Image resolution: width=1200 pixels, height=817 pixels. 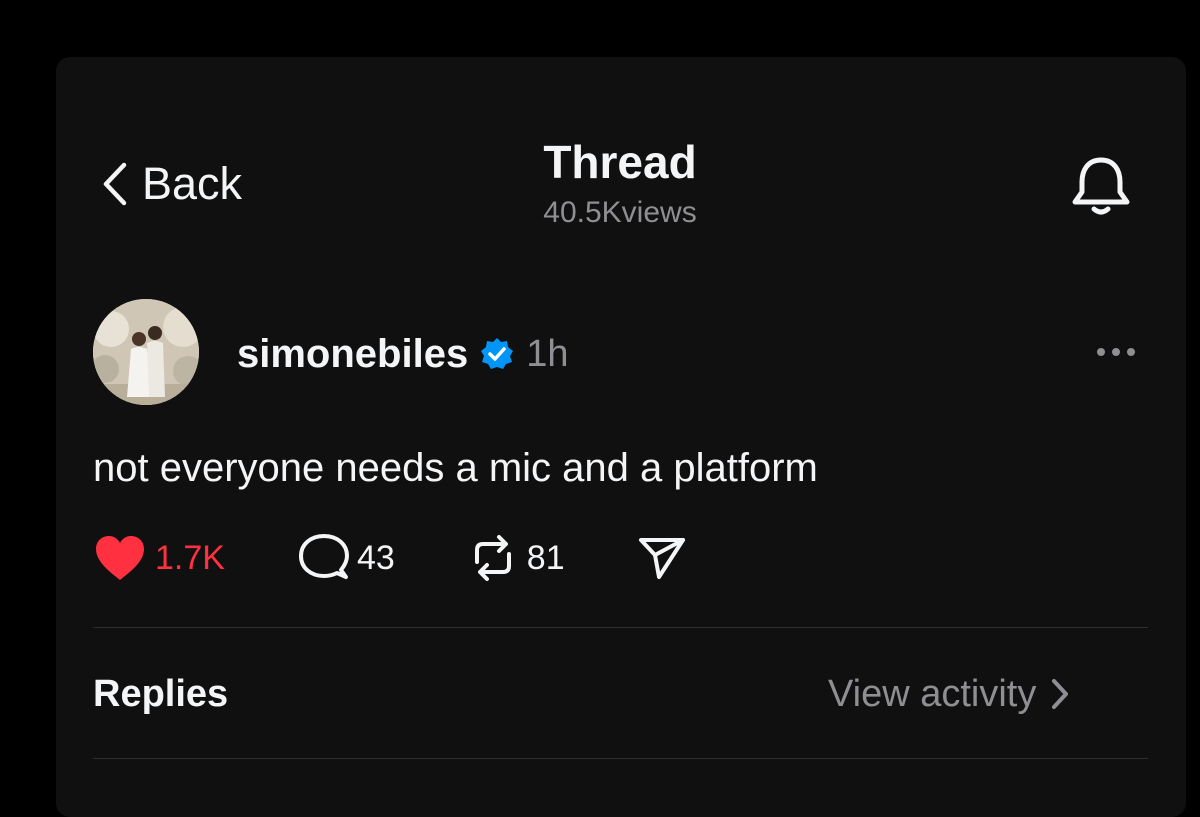 I want to click on more-options-button, so click(x=1116, y=354).